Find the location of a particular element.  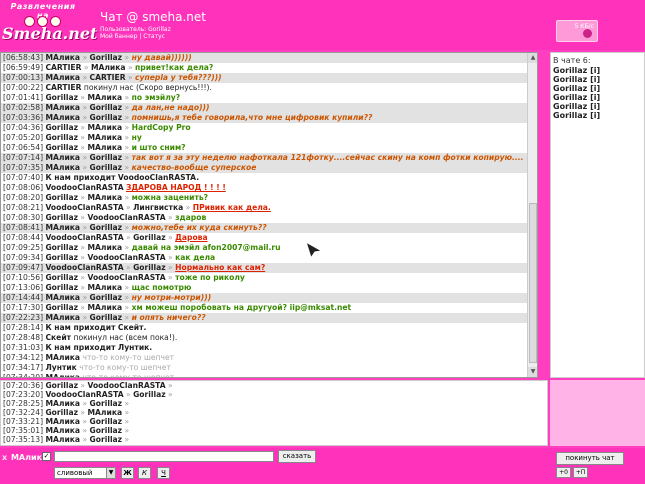

chat-message-row: [07:05:20] Gorillaz » МАлика » ну is located at coordinates (269, 138).